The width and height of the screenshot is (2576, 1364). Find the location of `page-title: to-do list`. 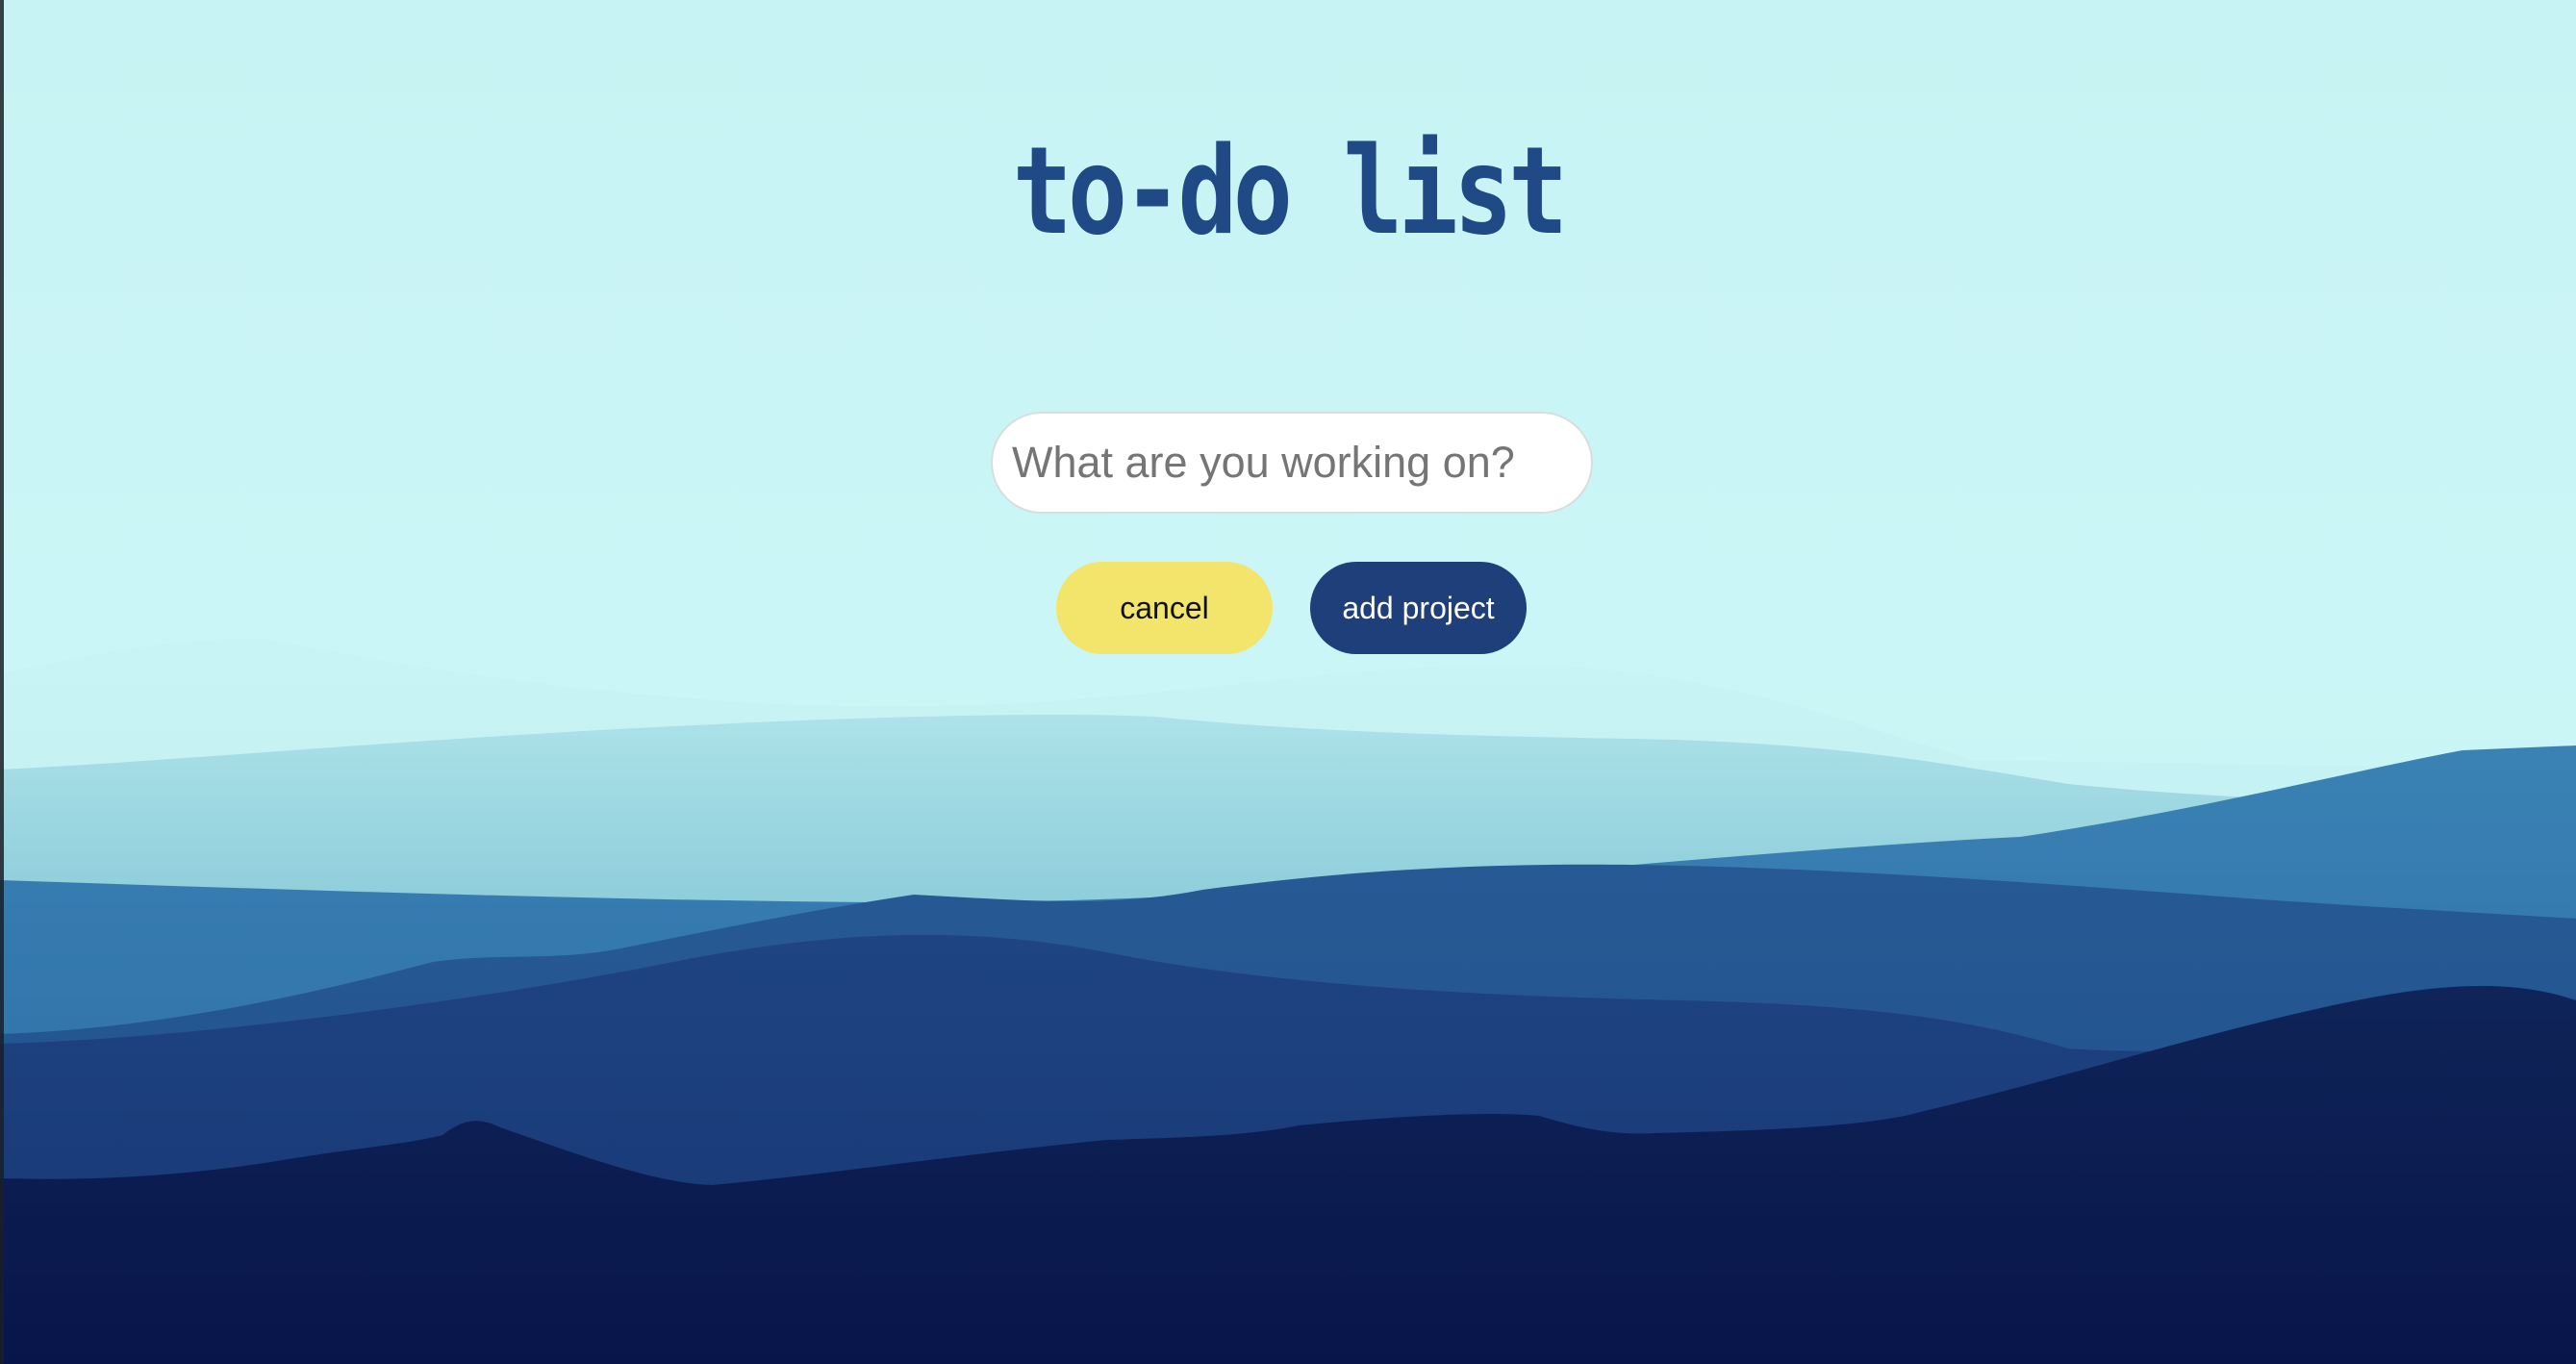

page-title: to-do list is located at coordinates (1291, 191).